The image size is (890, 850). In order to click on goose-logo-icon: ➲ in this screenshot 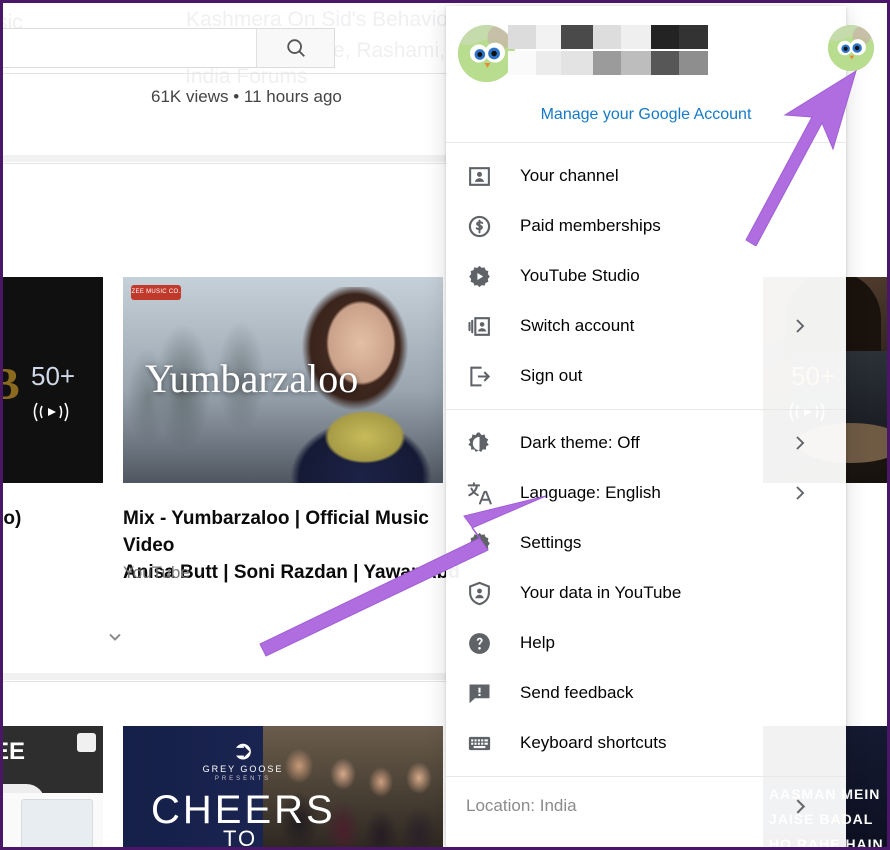, I will do `click(243, 750)`.